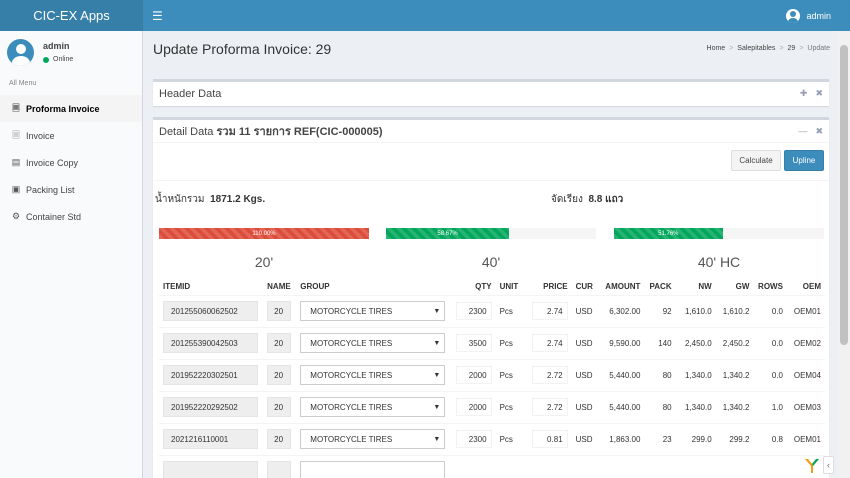  I want to click on col-rows: ROWS, so click(770, 287).